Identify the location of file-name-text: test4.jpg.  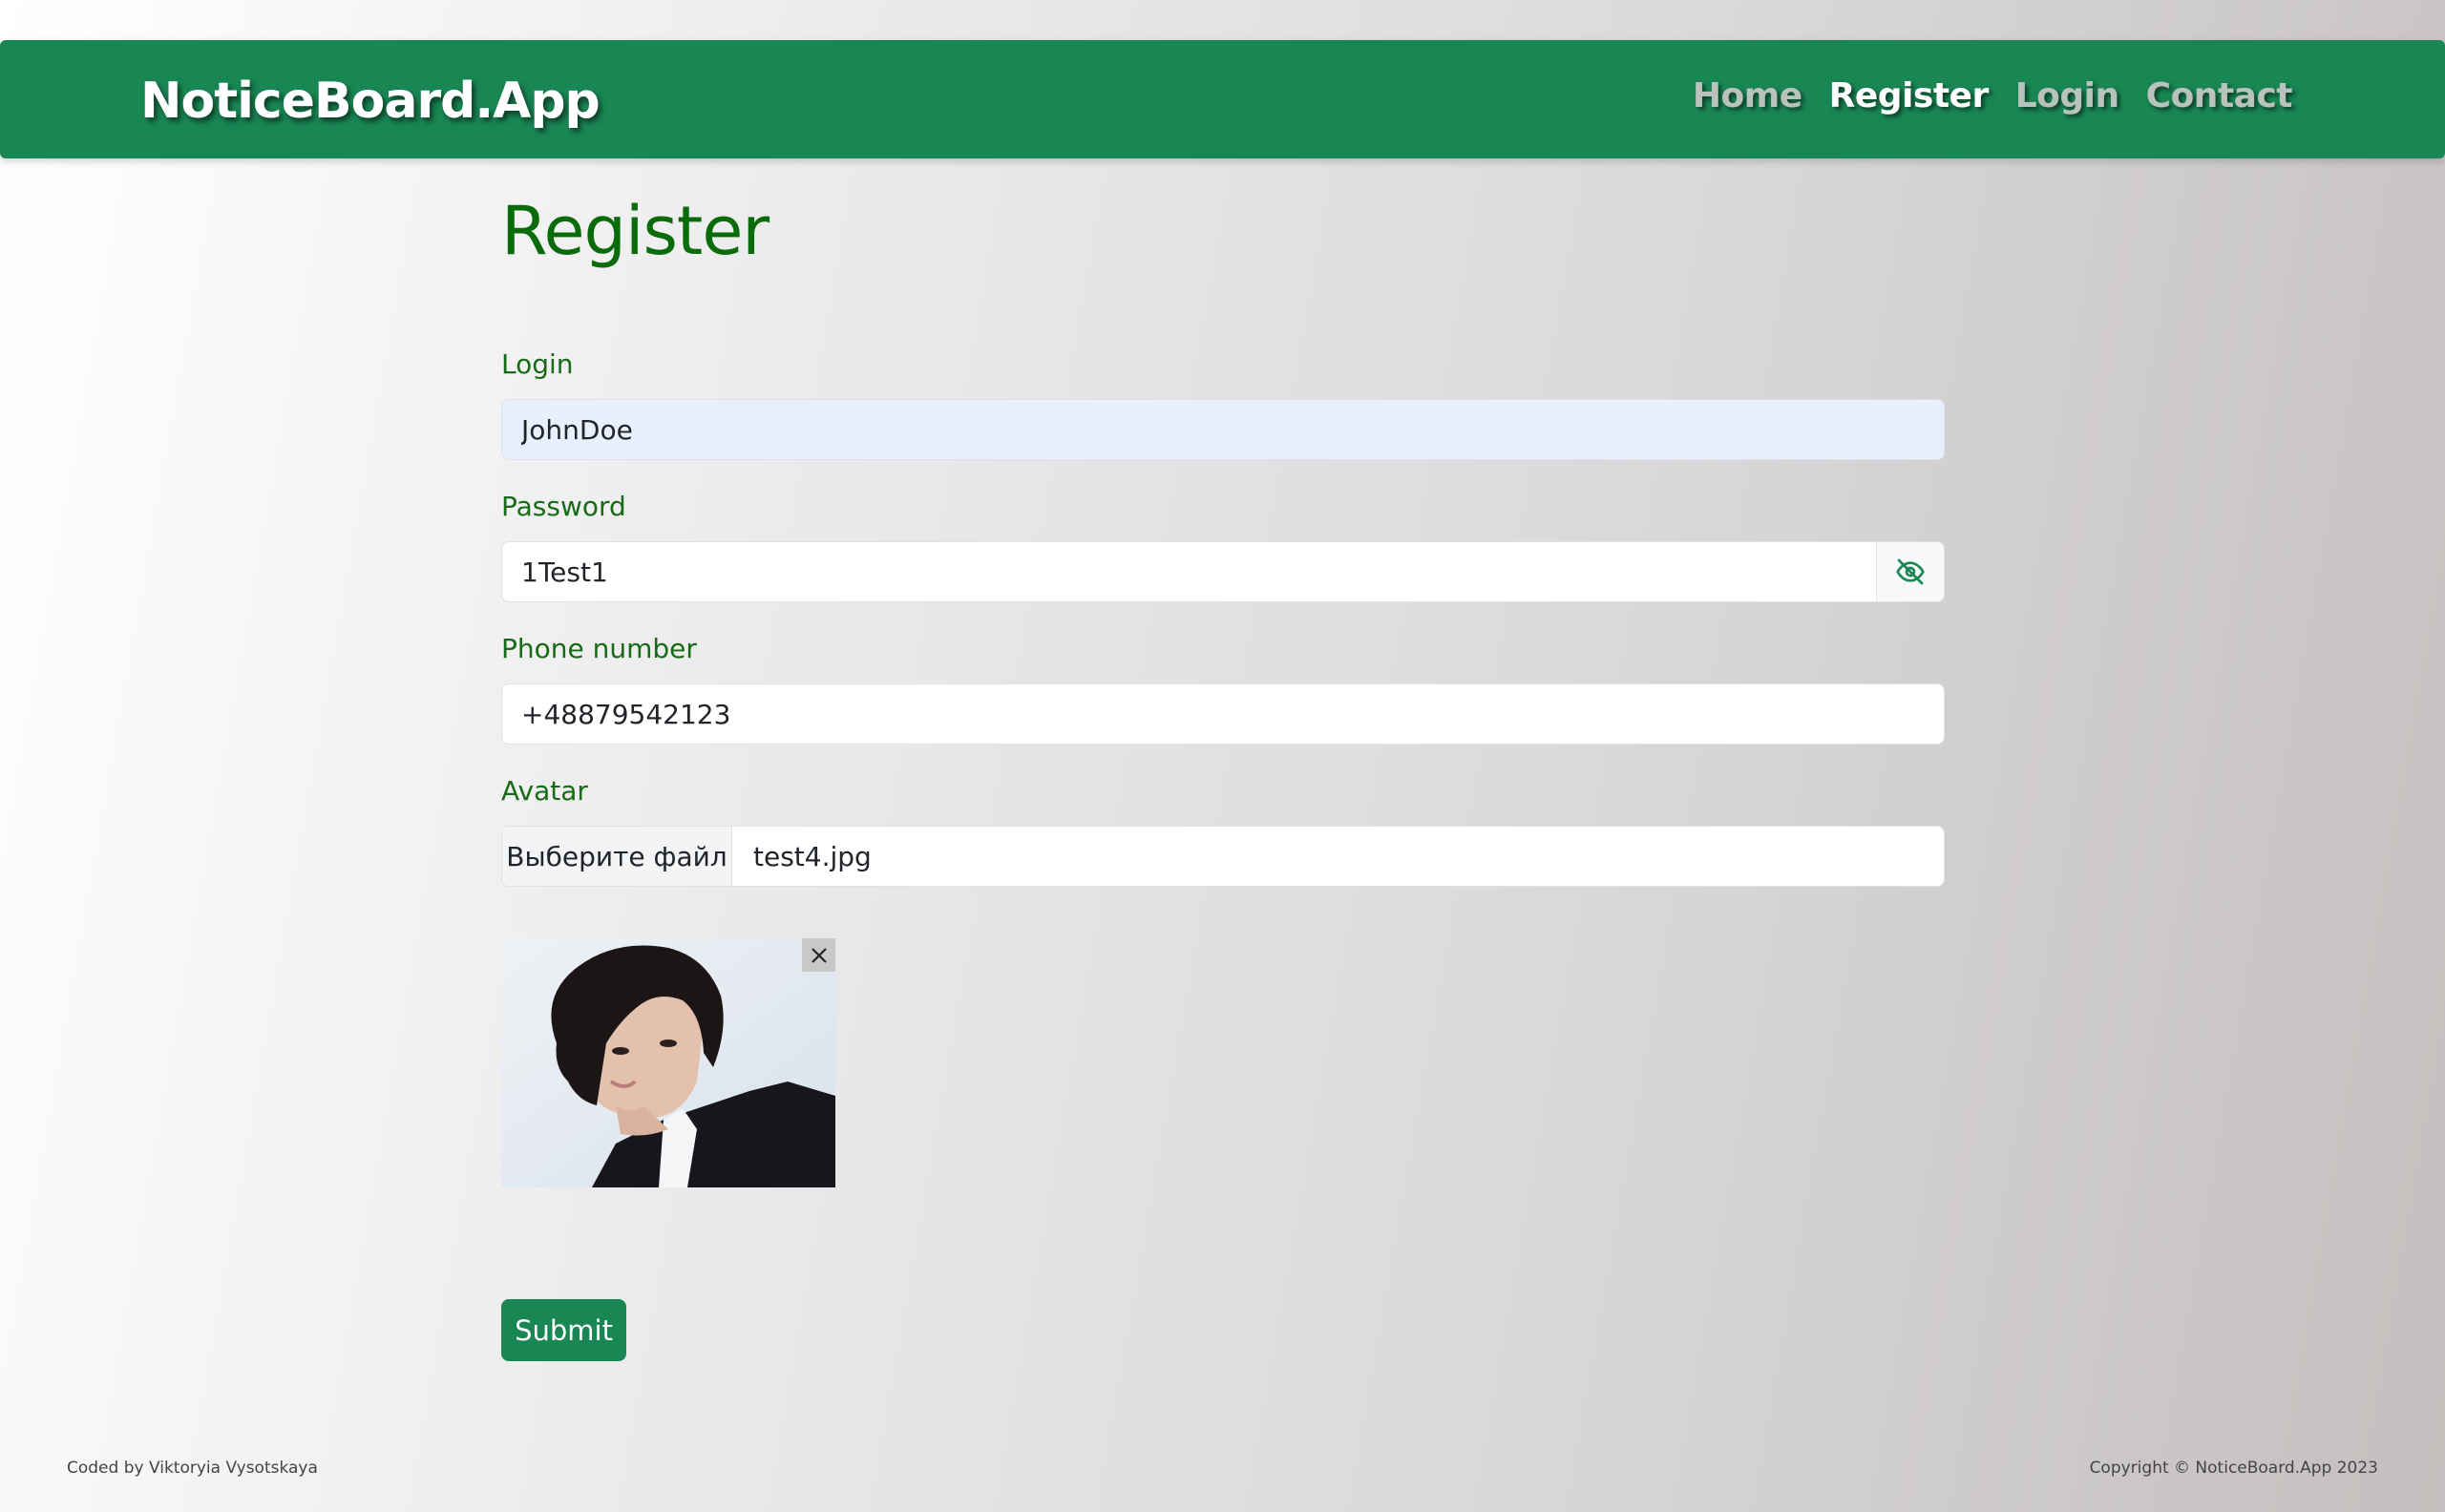
(812, 856).